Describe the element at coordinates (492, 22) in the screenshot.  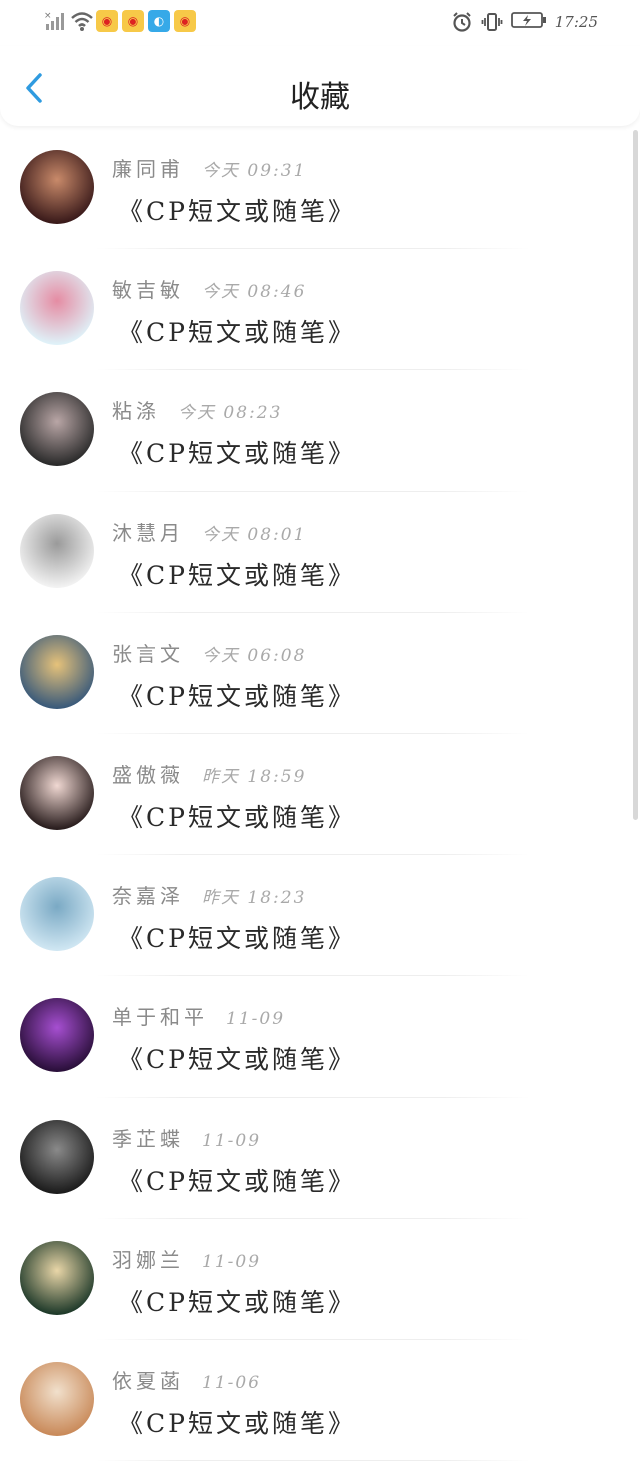
I see `vibrate-icon` at that location.